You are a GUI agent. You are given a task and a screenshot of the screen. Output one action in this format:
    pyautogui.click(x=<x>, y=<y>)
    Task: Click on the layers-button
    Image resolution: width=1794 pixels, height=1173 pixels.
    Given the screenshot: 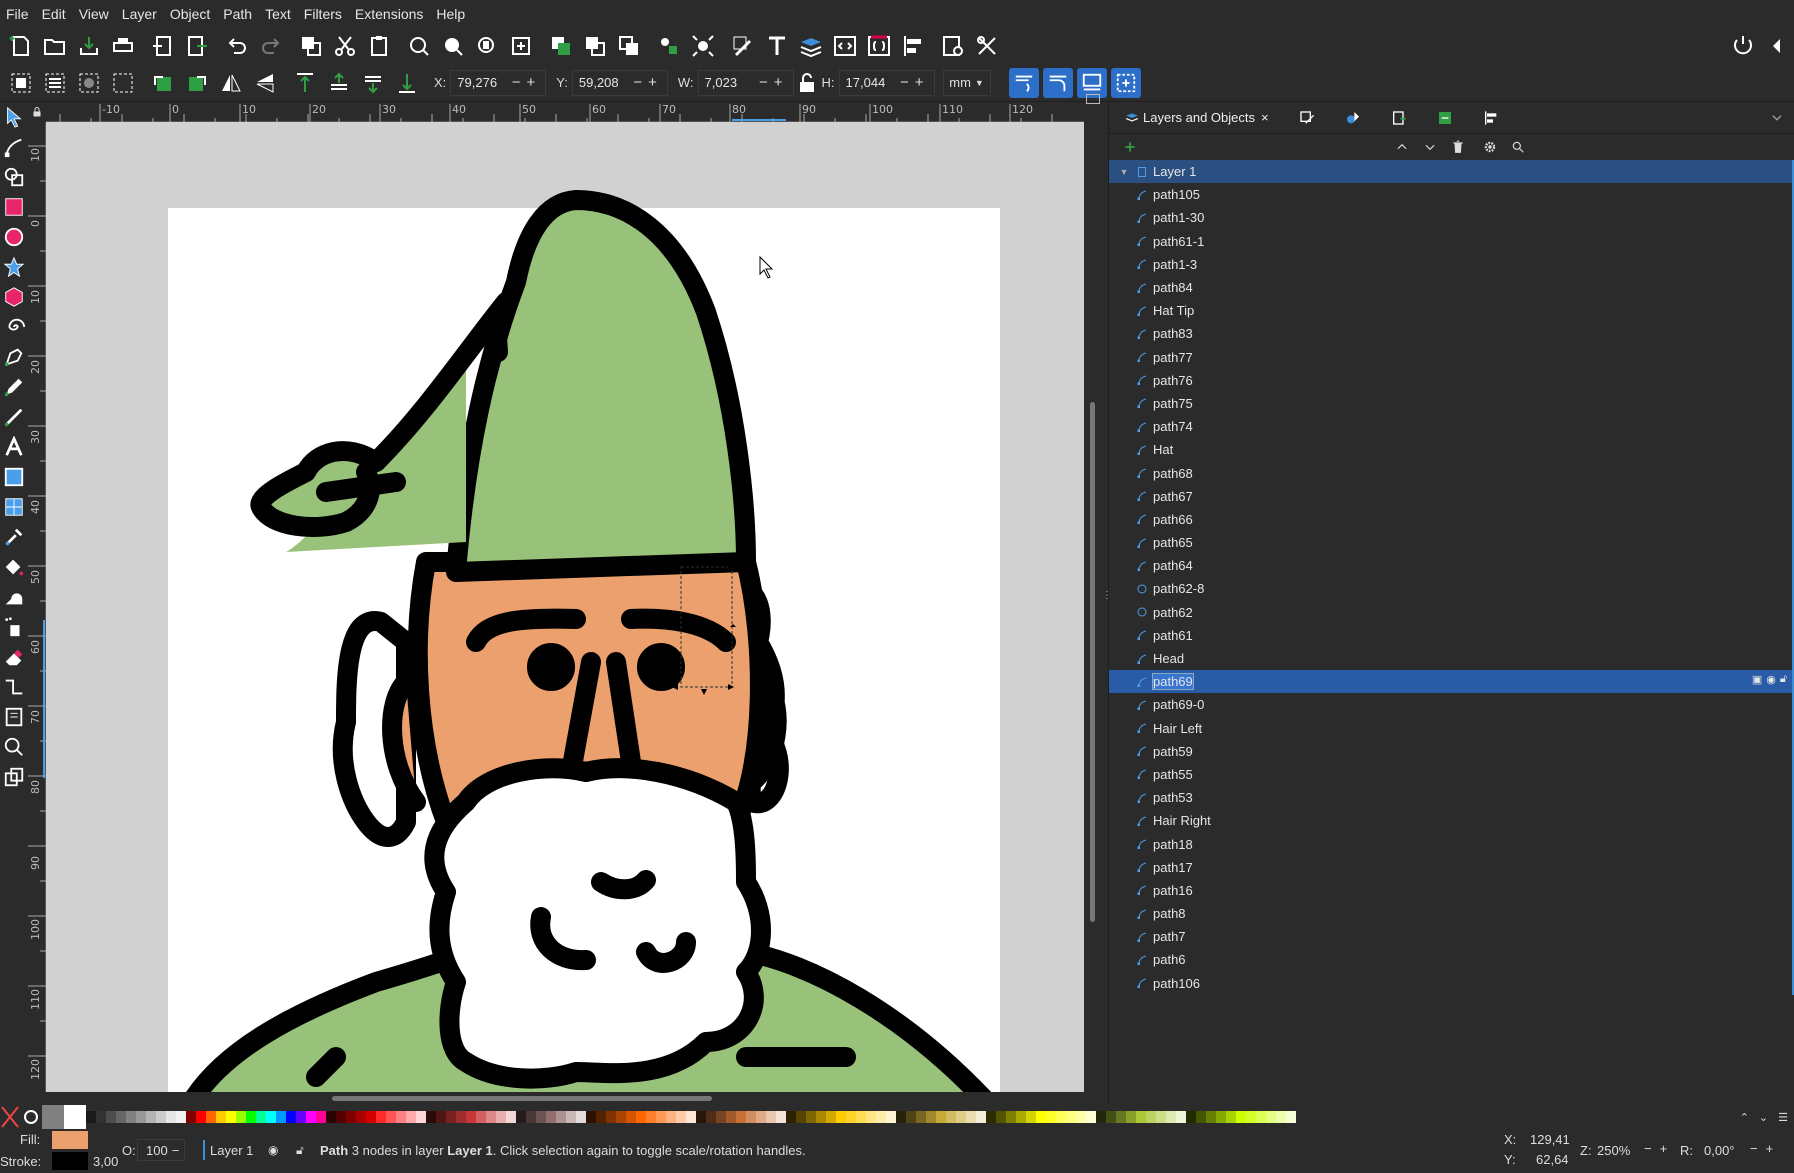 What is the action you would take?
    pyautogui.click(x=811, y=46)
    